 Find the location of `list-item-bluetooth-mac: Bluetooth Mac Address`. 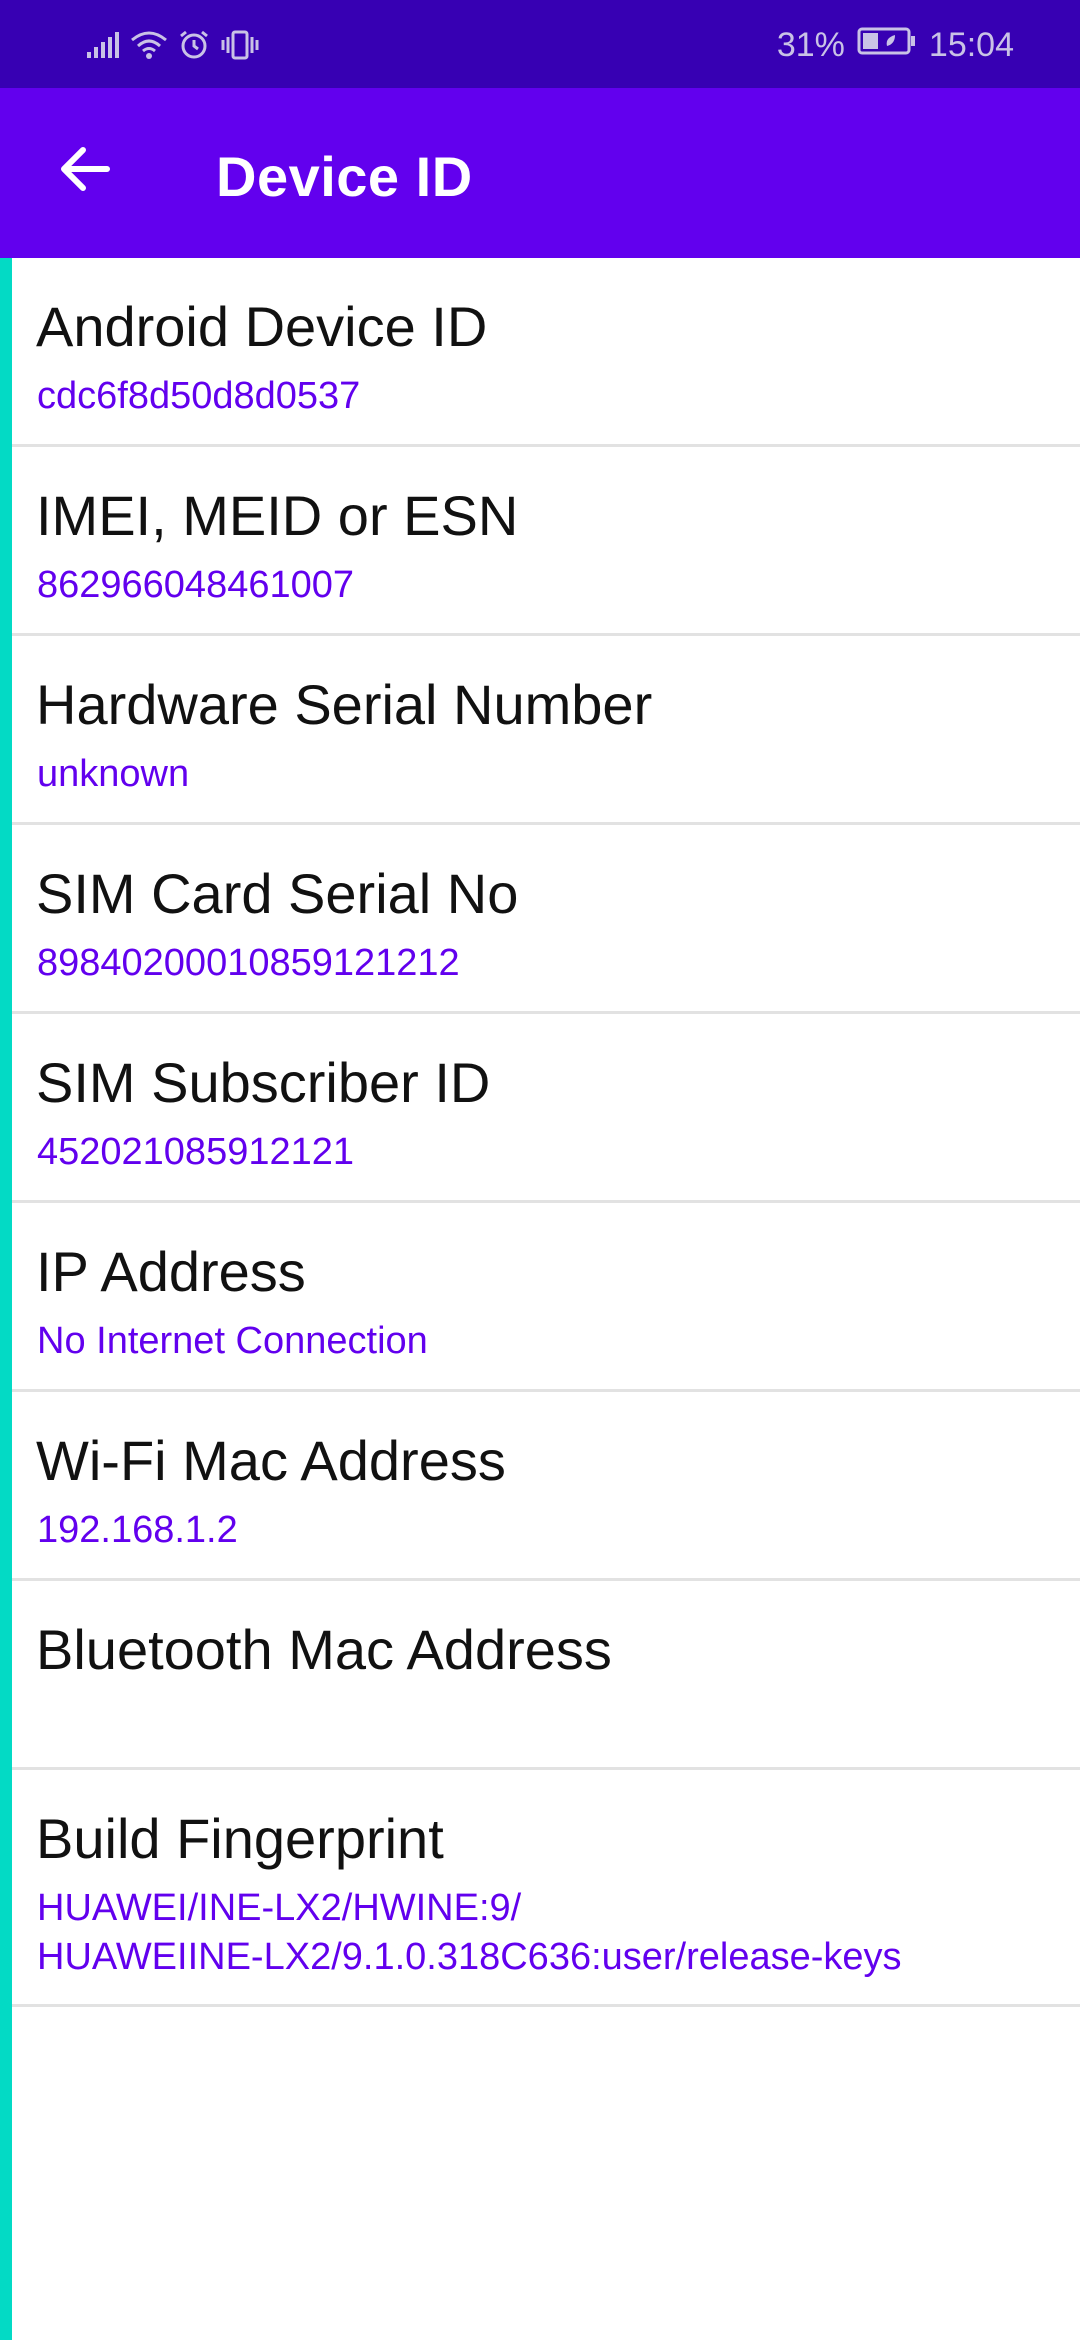

list-item-bluetooth-mac: Bluetooth Mac Address is located at coordinates (546, 1675).